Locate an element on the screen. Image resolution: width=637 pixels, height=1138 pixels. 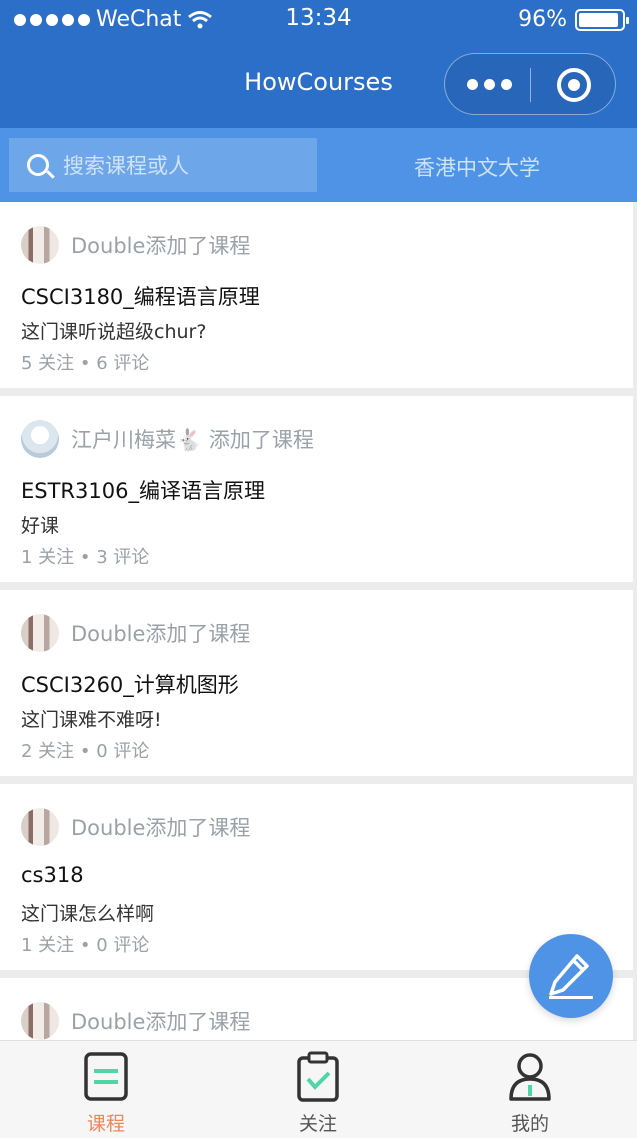
course-title: CSCI3260_计算机图形 is located at coordinates (130, 685).